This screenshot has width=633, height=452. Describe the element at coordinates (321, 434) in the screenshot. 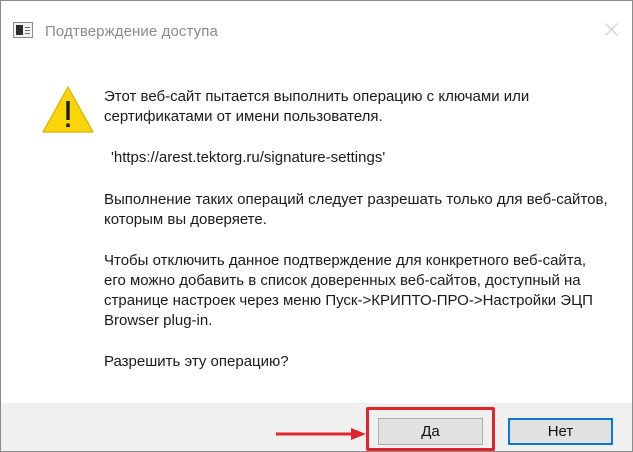

I see `red-arrow-annotation` at that location.